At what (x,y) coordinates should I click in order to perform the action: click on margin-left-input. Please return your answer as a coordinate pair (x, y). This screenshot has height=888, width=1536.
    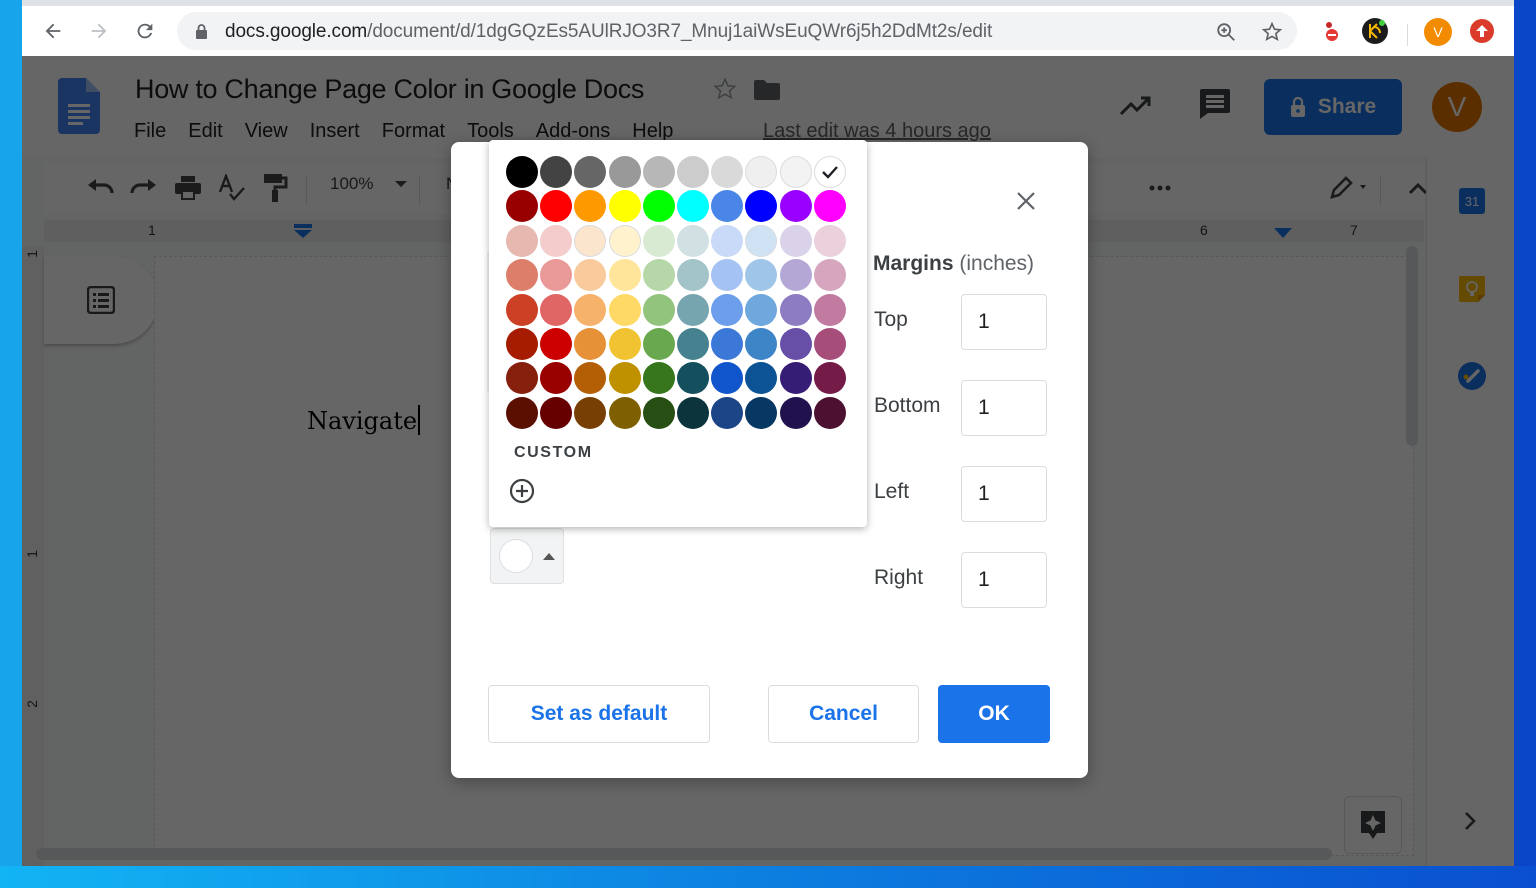
    Looking at the image, I should click on (1004, 494).